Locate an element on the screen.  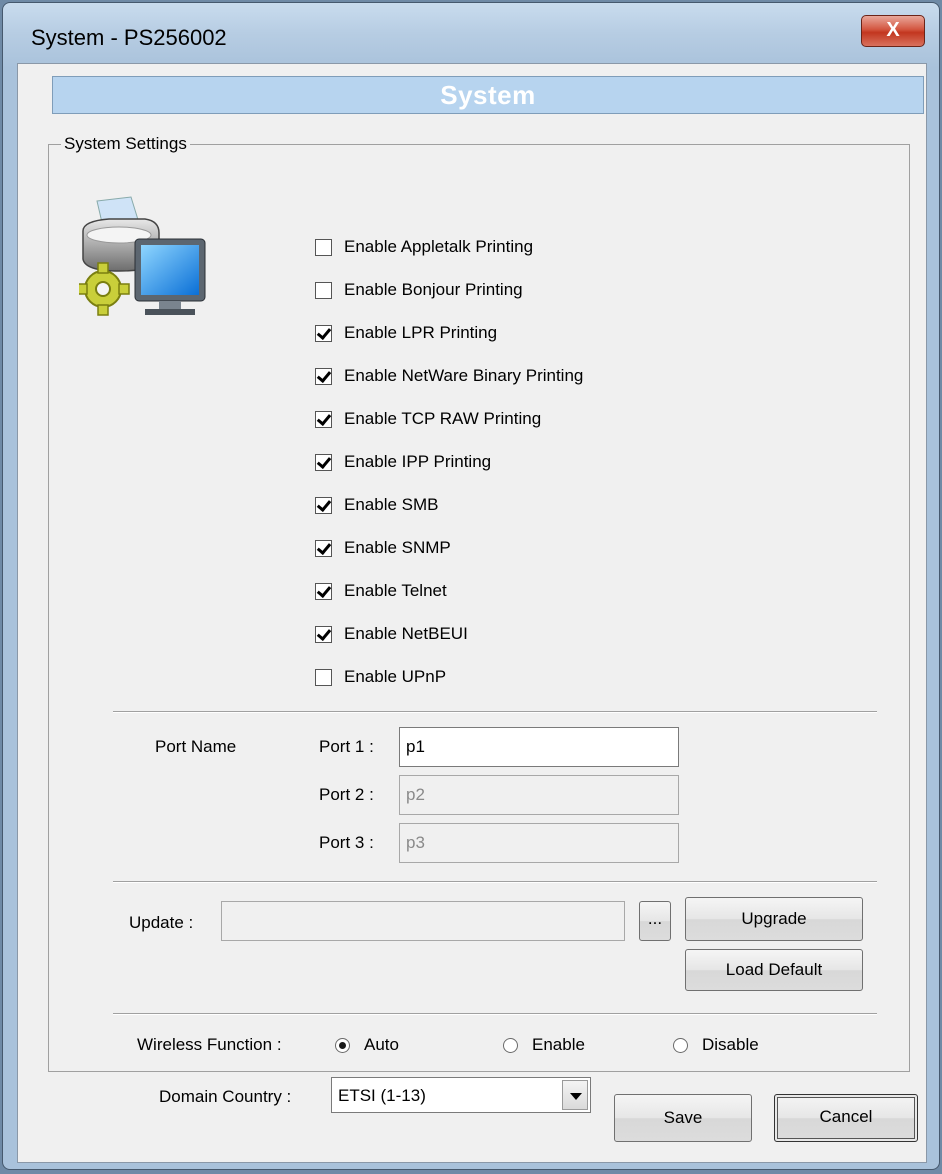
enable-radio is located at coordinates (510, 1045).